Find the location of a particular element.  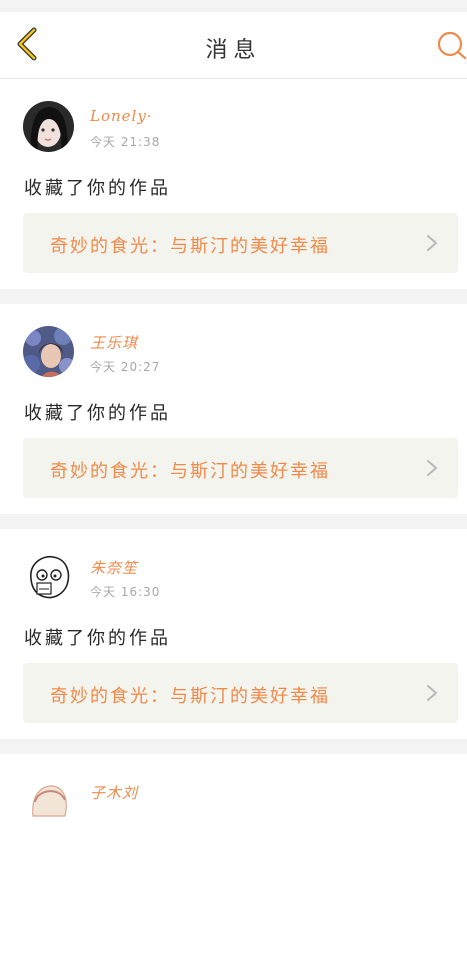

username: Lonely· is located at coordinates (121, 116).